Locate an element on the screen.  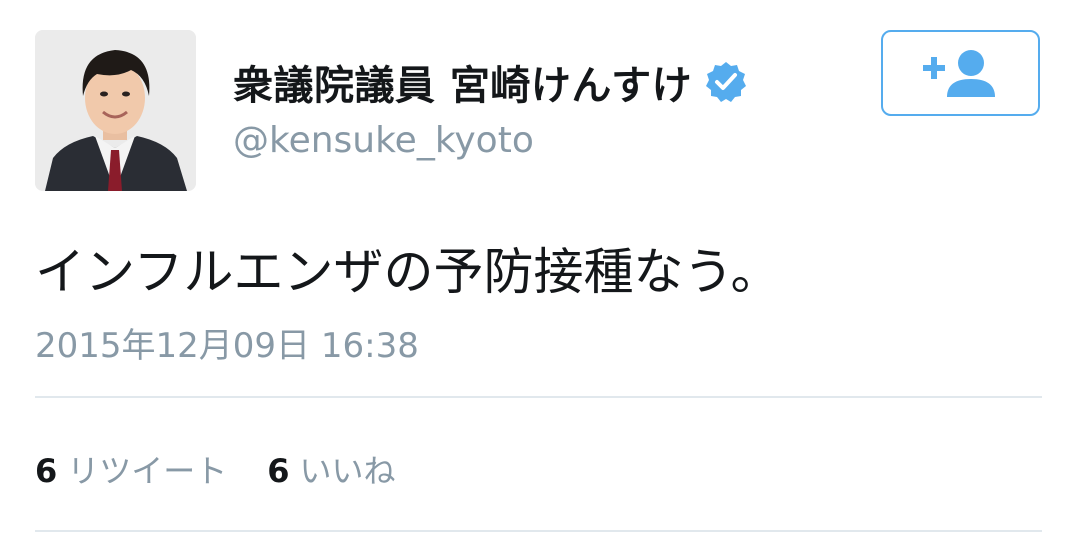
retweet-count: 6 is located at coordinates (46, 471).